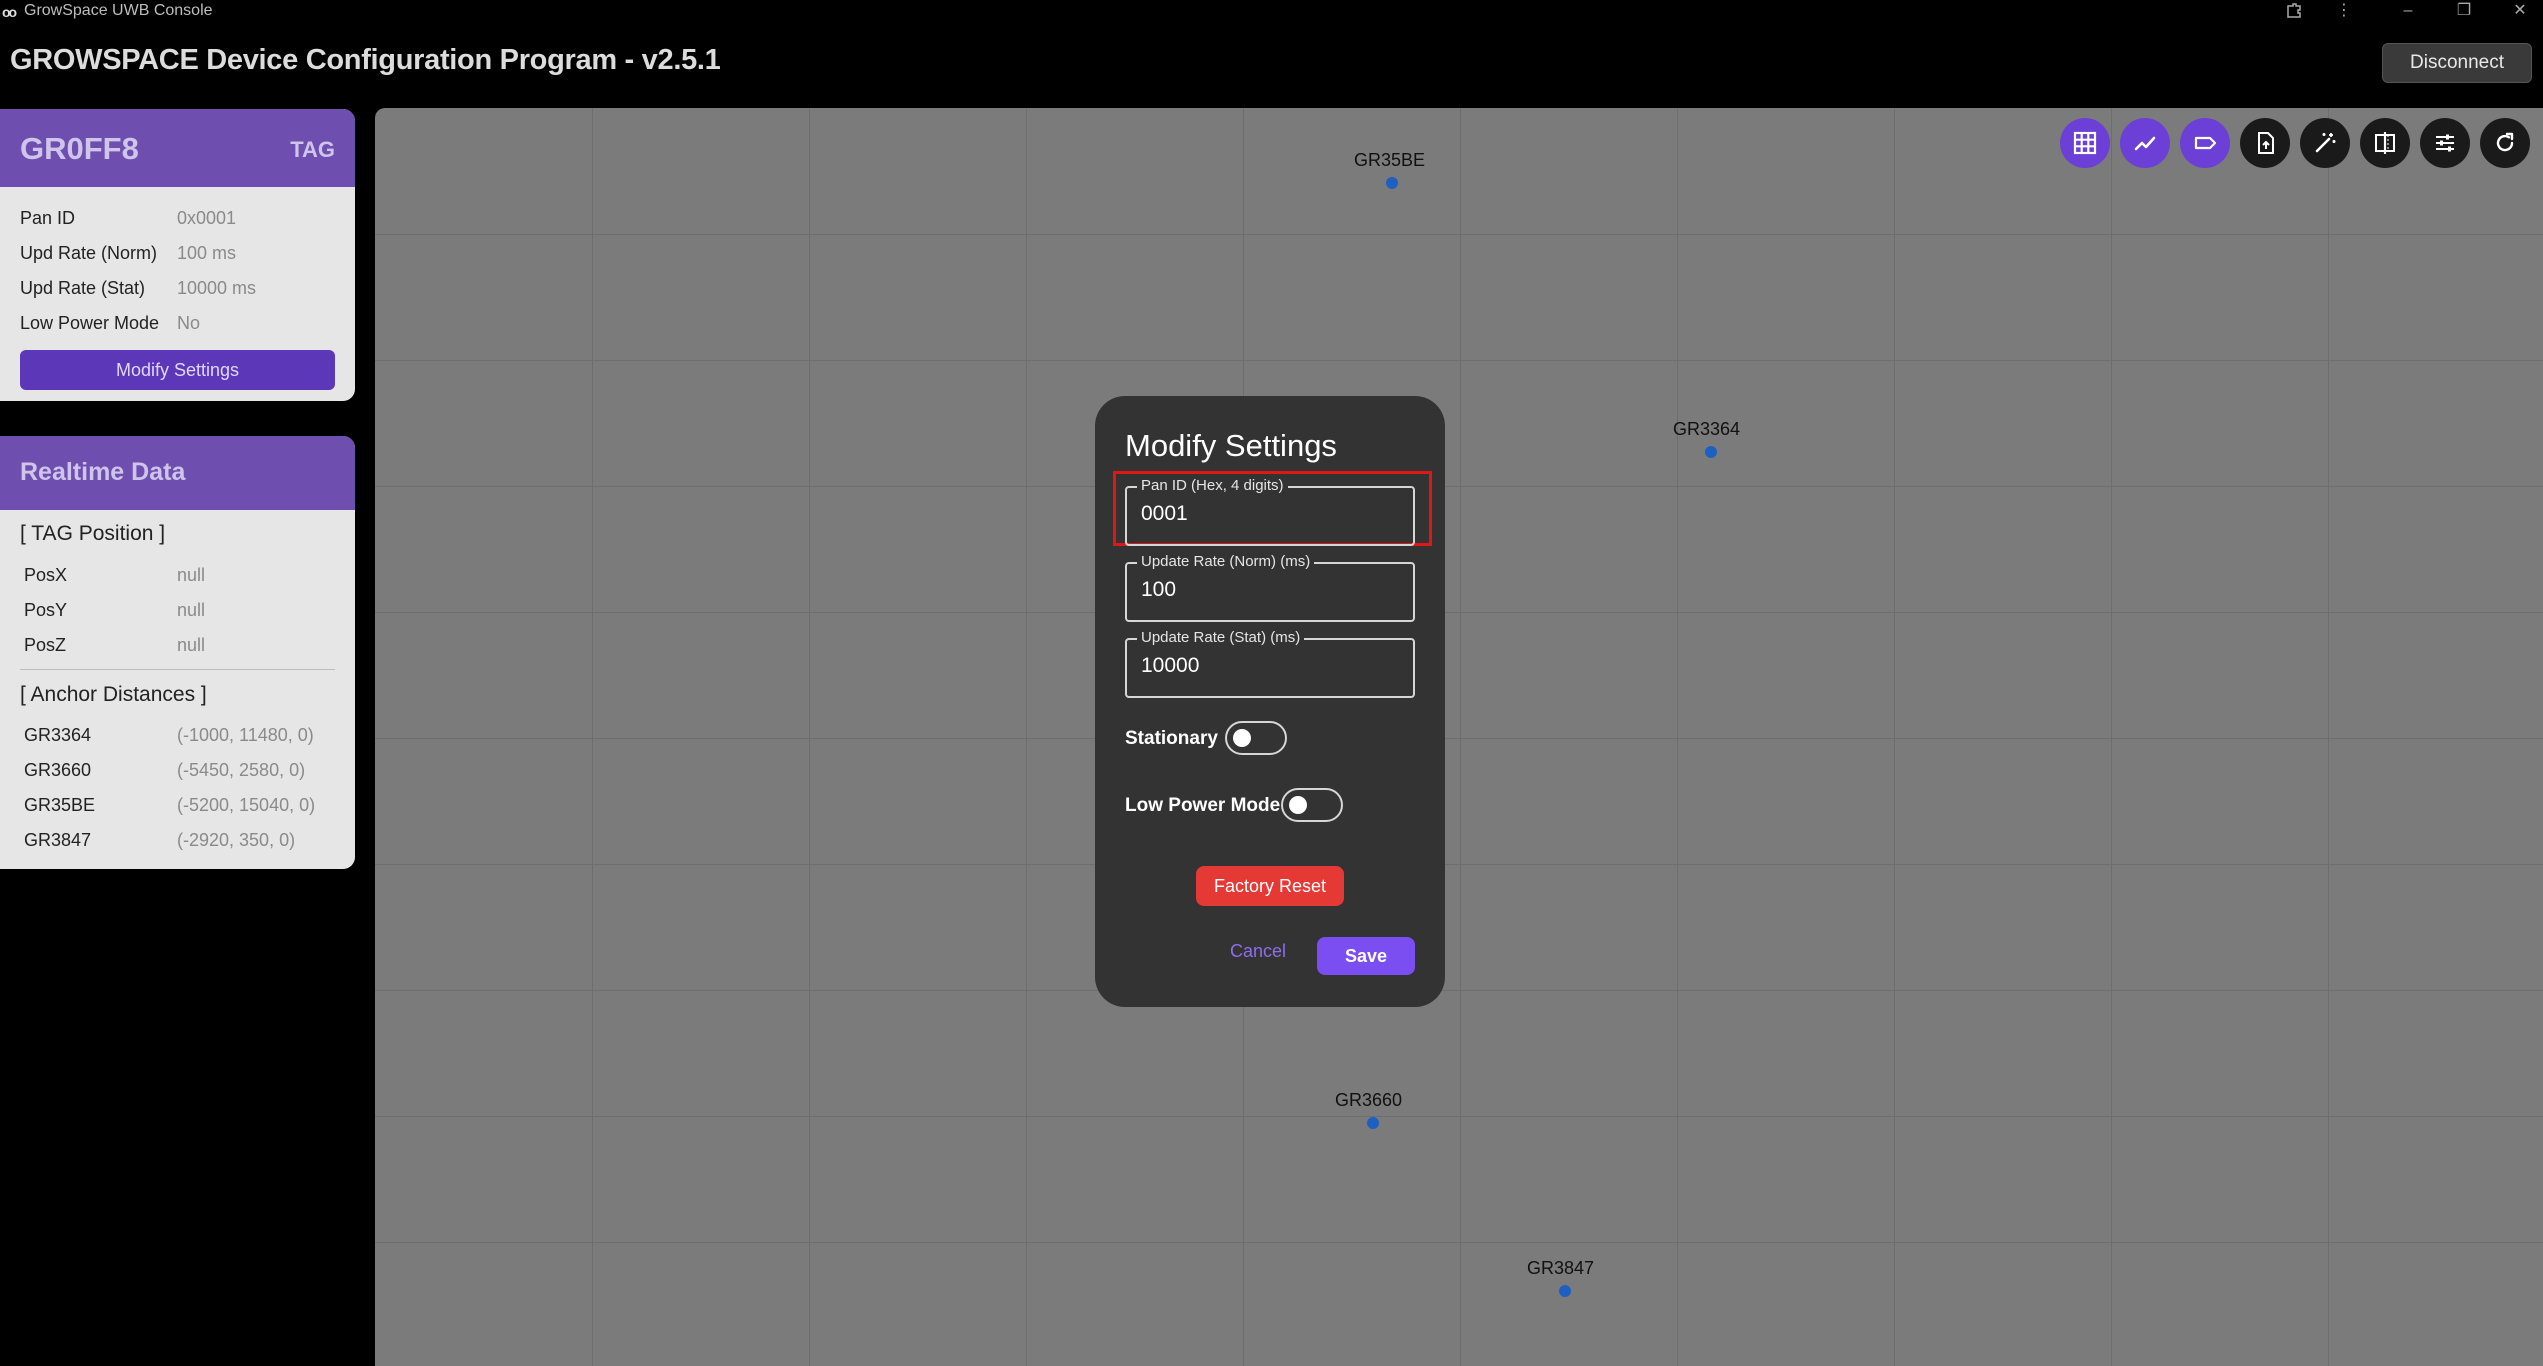  I want to click on update-rate-stat-field: Update Rate (Stat) (ms), so click(1270, 663).